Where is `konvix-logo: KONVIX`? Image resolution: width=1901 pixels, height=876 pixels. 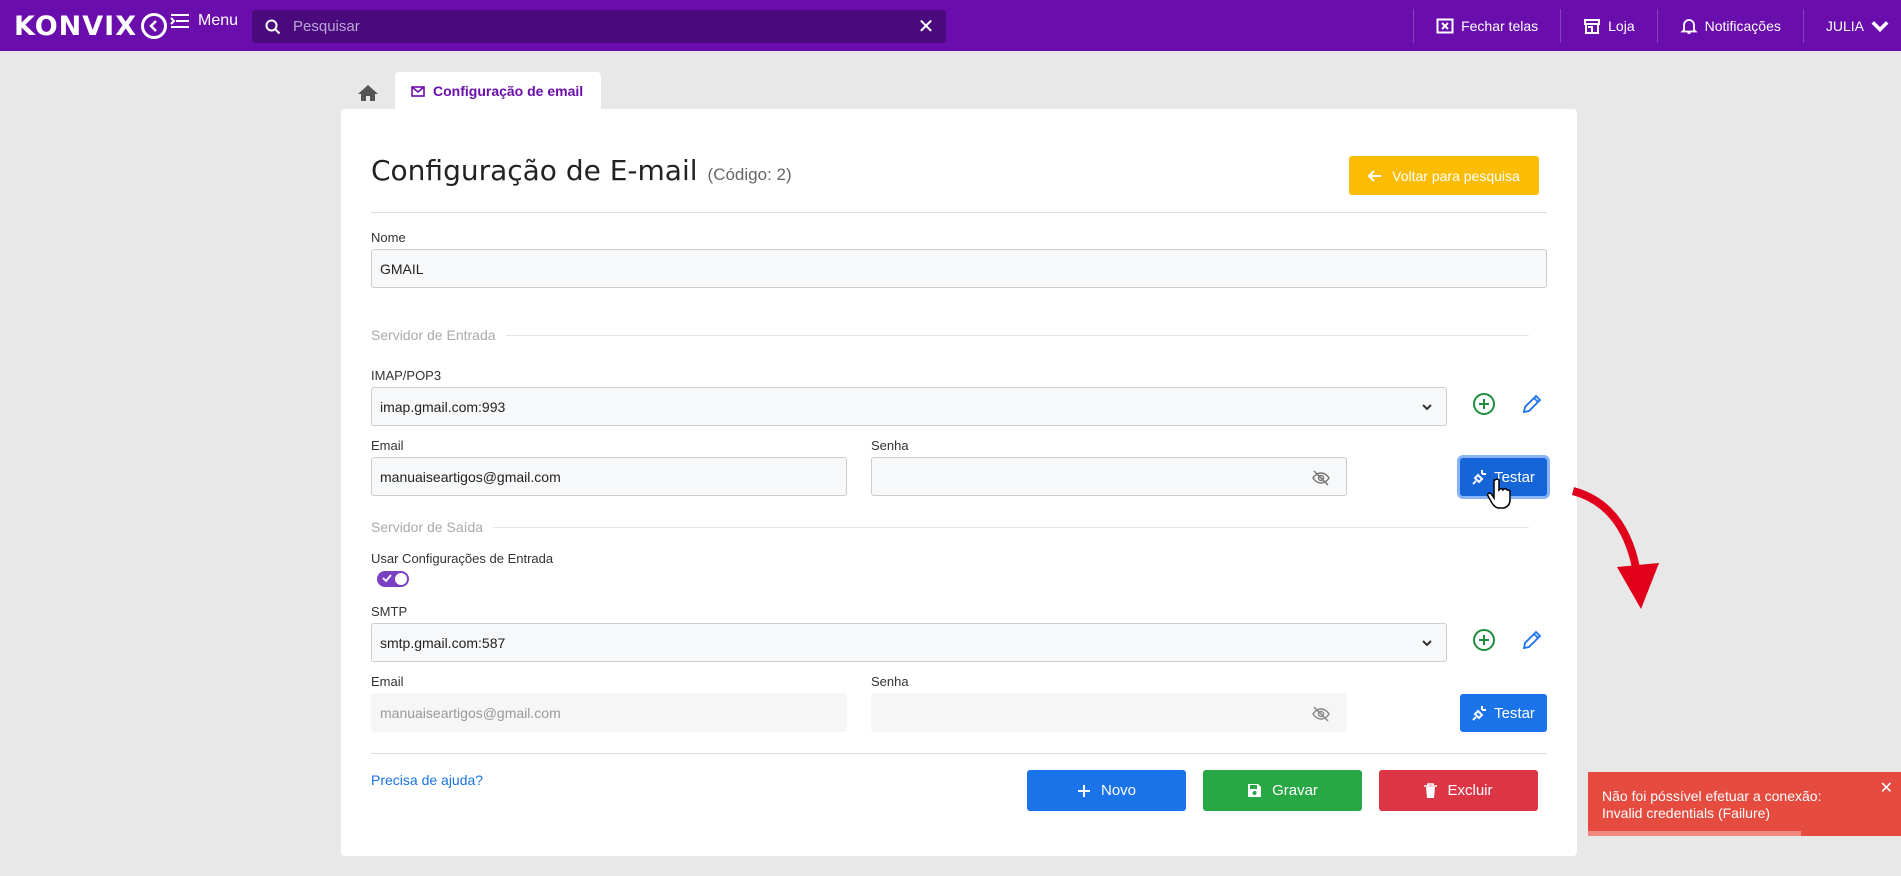 konvix-logo: KONVIX is located at coordinates (91, 26).